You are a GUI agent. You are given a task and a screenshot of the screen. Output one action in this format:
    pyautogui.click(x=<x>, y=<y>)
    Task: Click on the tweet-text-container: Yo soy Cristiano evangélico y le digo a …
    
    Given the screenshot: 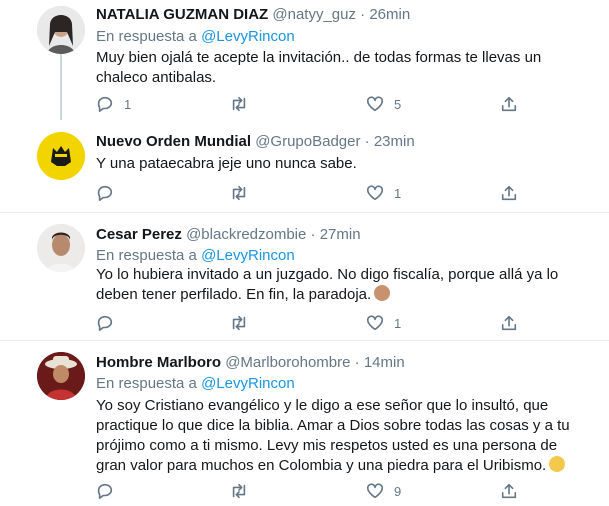 What is the action you would take?
    pyautogui.click(x=343, y=436)
    